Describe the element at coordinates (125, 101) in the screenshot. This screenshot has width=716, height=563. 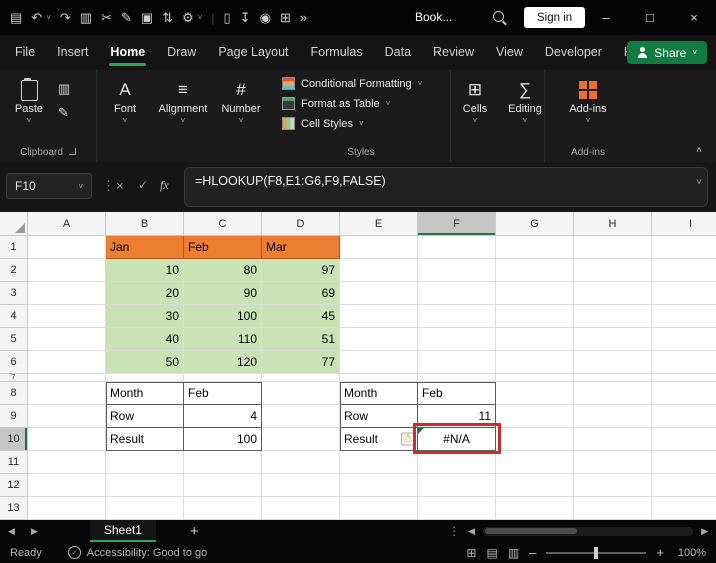
I see `font-button: A Font ˅` at that location.